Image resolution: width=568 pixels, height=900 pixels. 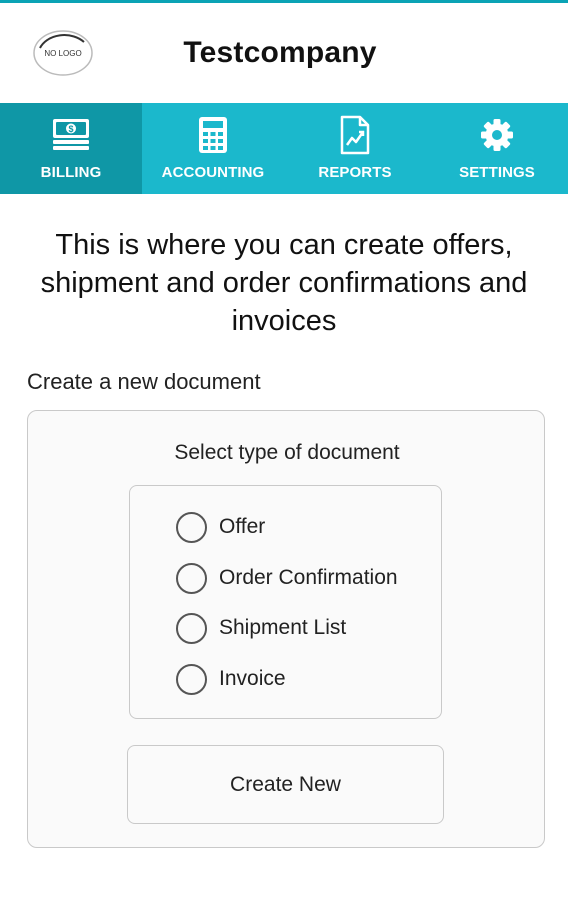 What do you see at coordinates (283, 627) in the screenshot?
I see `radio-label: Shipment List` at bounding box center [283, 627].